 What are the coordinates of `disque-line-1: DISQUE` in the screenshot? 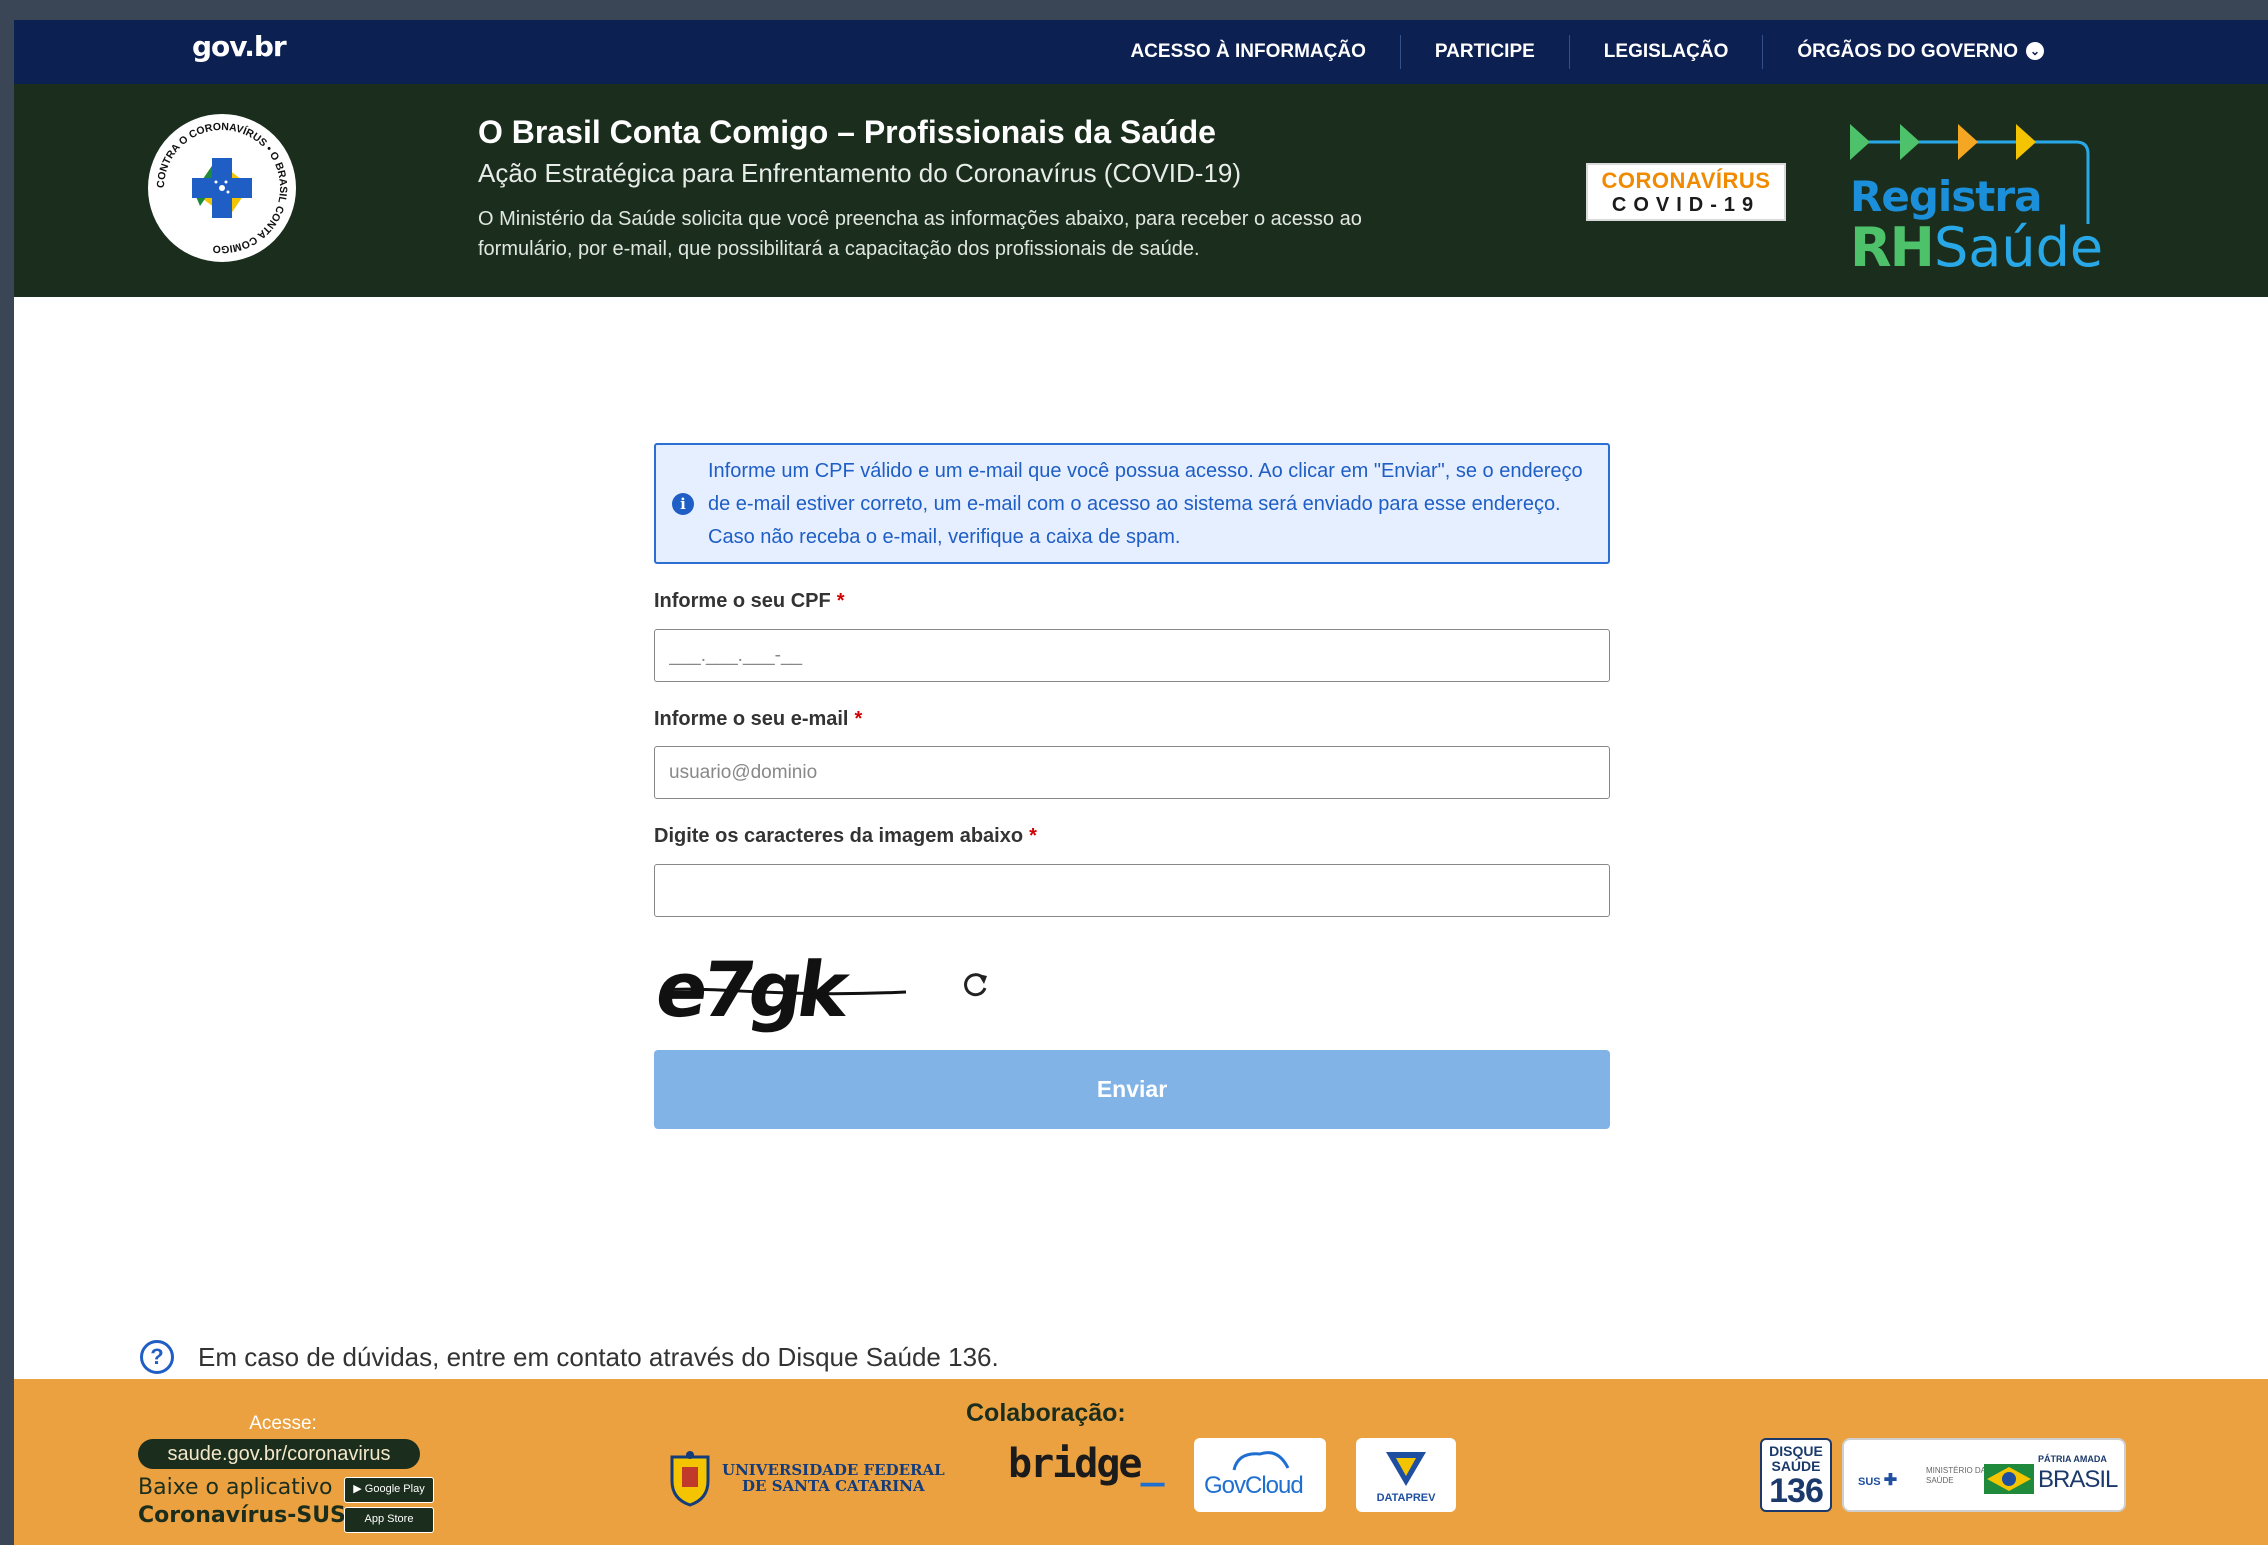 It's located at (1796, 1451).